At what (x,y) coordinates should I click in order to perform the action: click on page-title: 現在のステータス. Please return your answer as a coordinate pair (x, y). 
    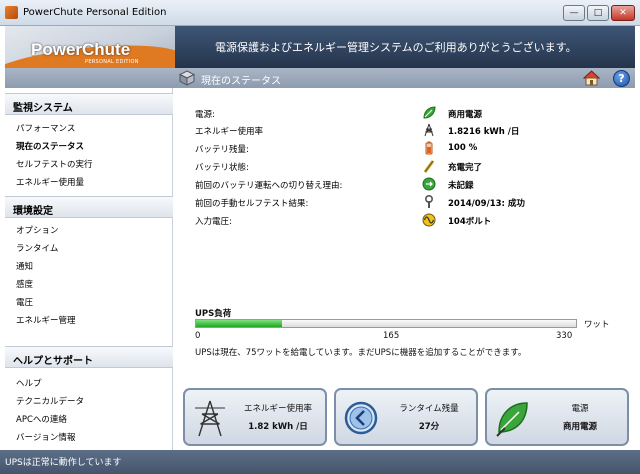
    Looking at the image, I should click on (241, 81).